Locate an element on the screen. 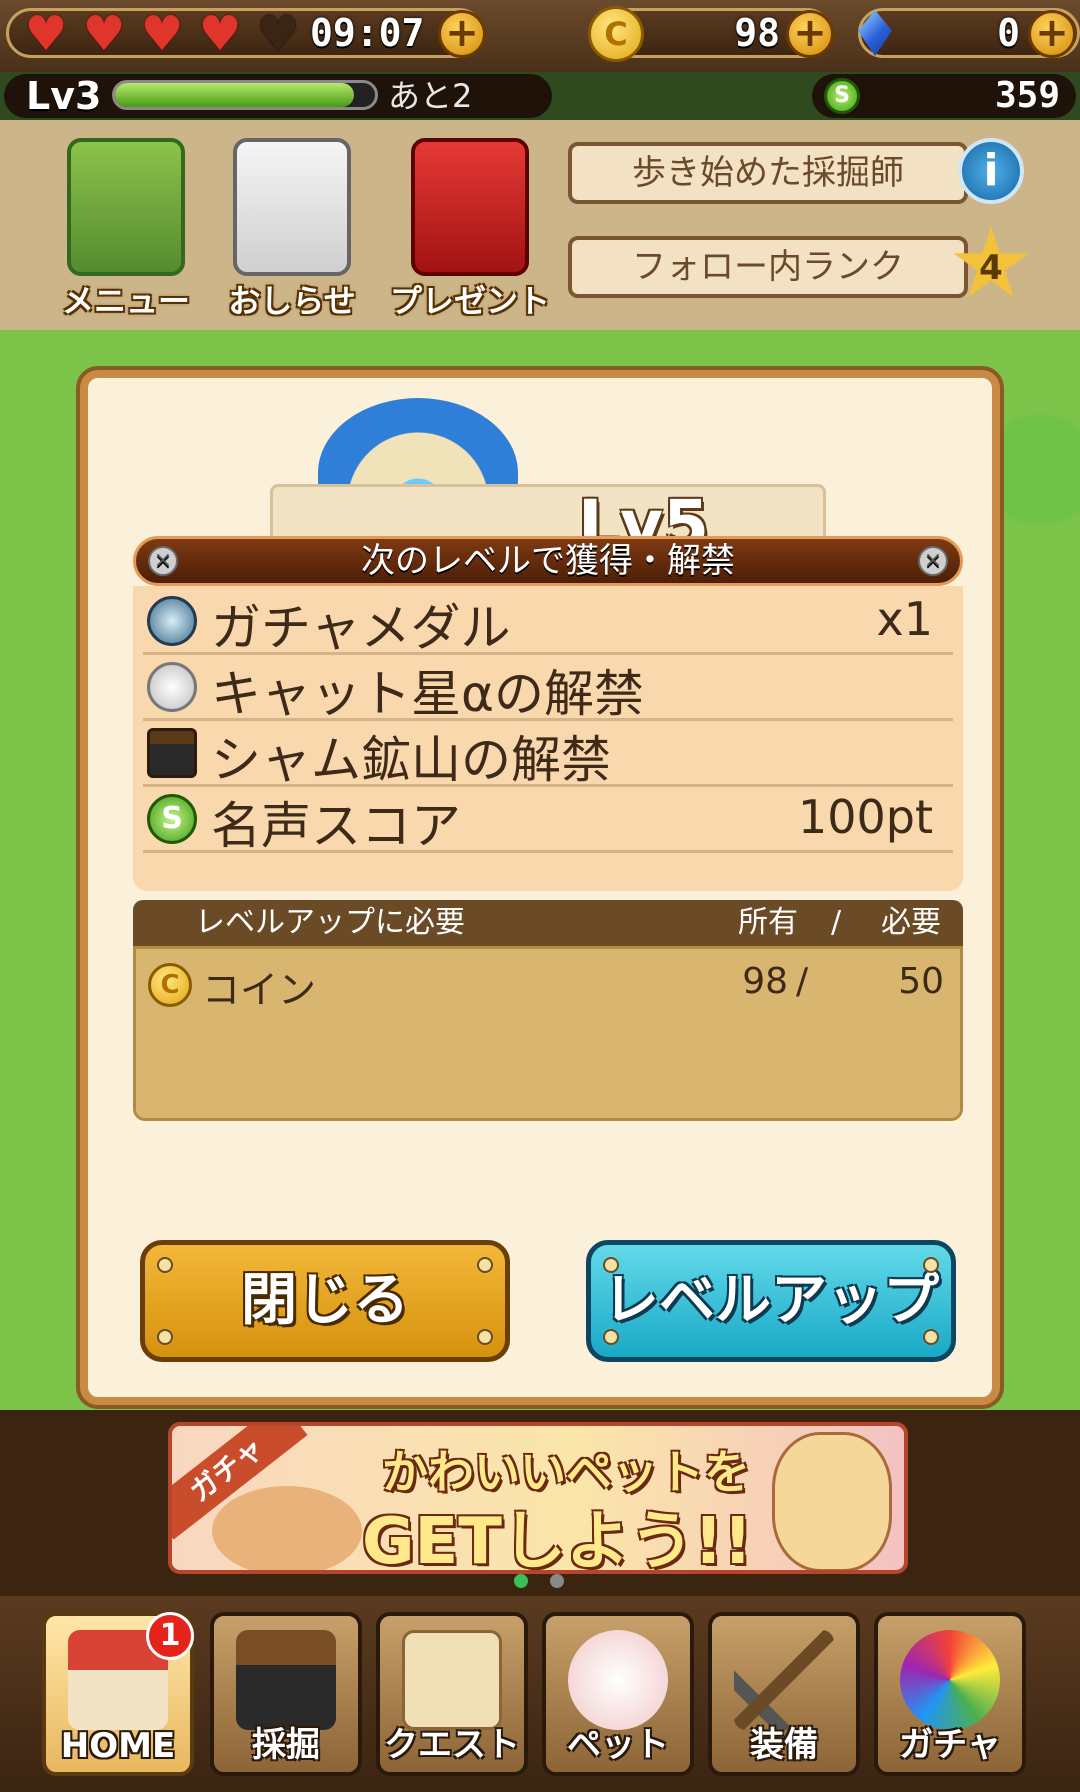 Image resolution: width=1080 pixels, height=1792 pixels. requirements-list: C コイン 98 / 50 is located at coordinates (548, 1033).